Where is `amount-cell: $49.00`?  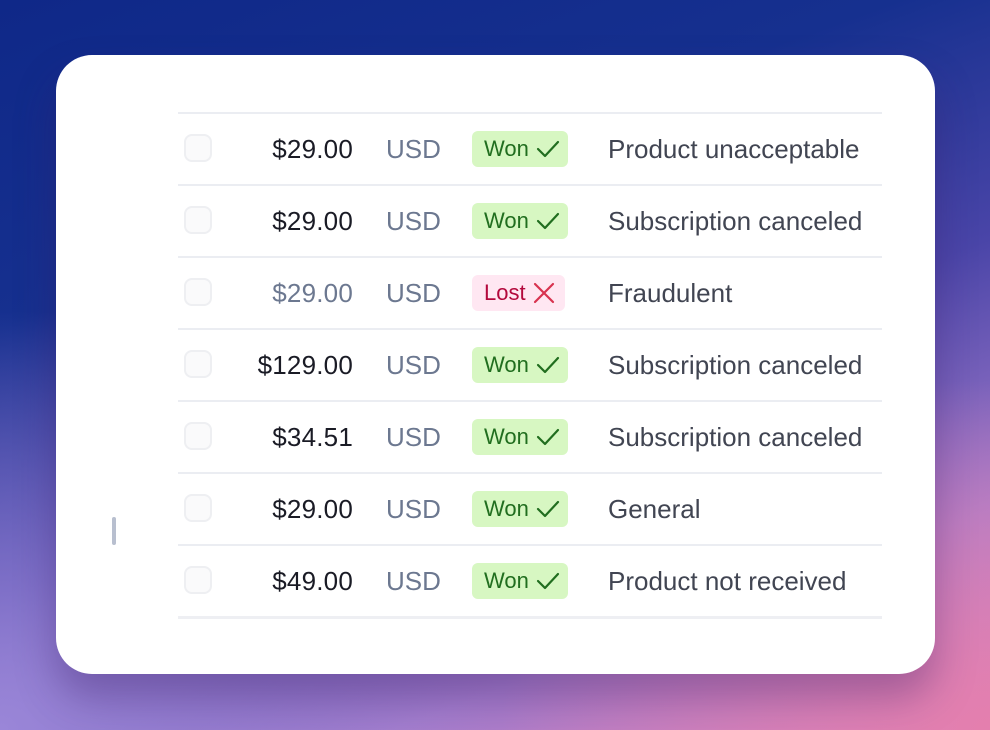 amount-cell: $49.00 is located at coordinates (312, 581).